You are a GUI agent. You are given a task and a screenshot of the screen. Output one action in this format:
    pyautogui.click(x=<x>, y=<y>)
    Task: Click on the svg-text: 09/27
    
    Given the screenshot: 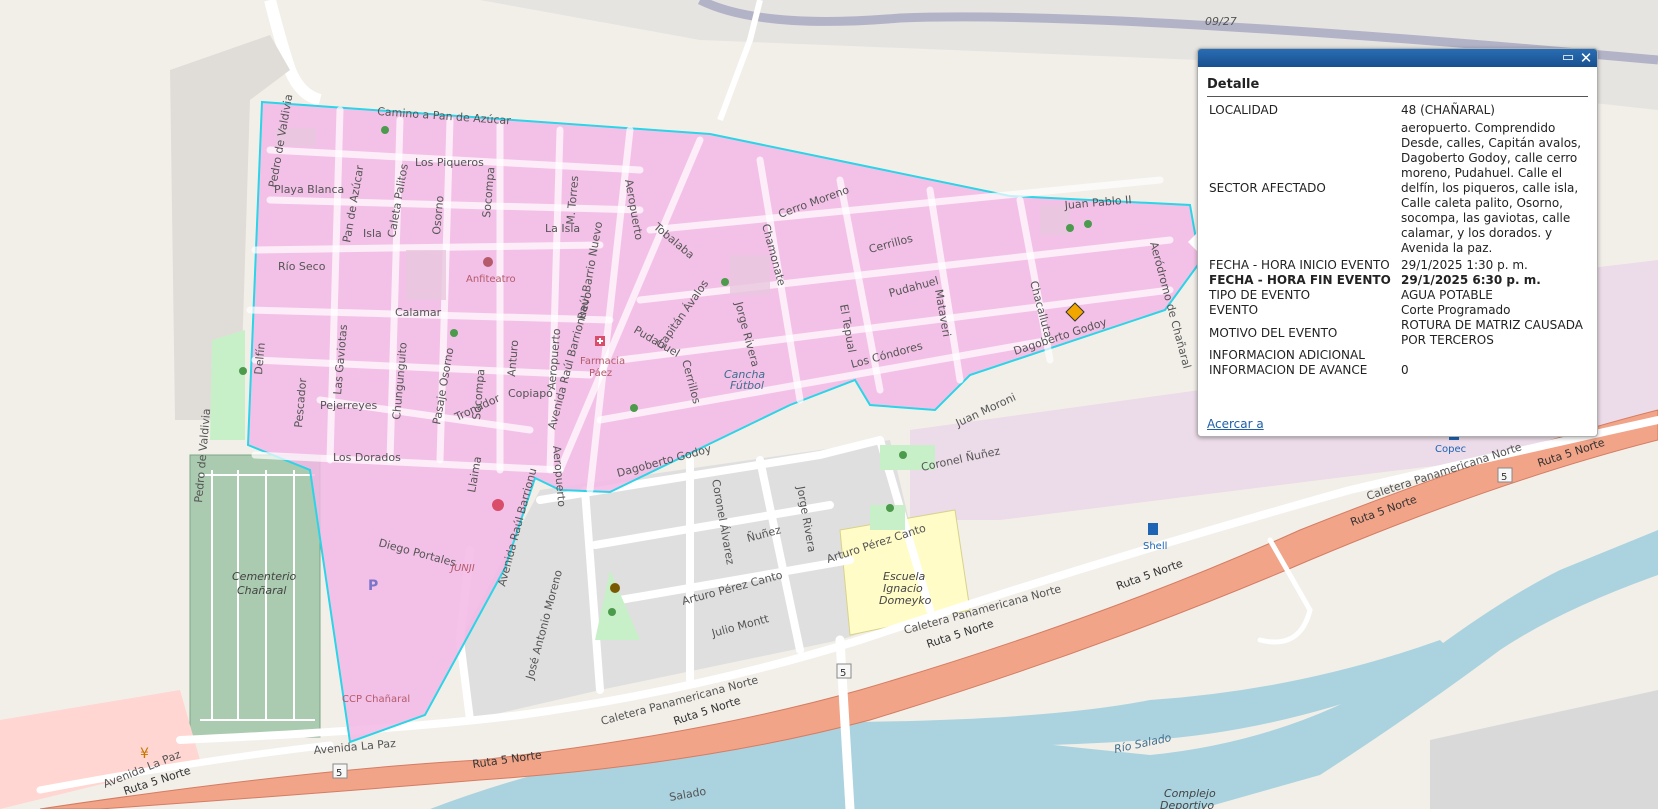 What is the action you would take?
    pyautogui.click(x=1221, y=21)
    